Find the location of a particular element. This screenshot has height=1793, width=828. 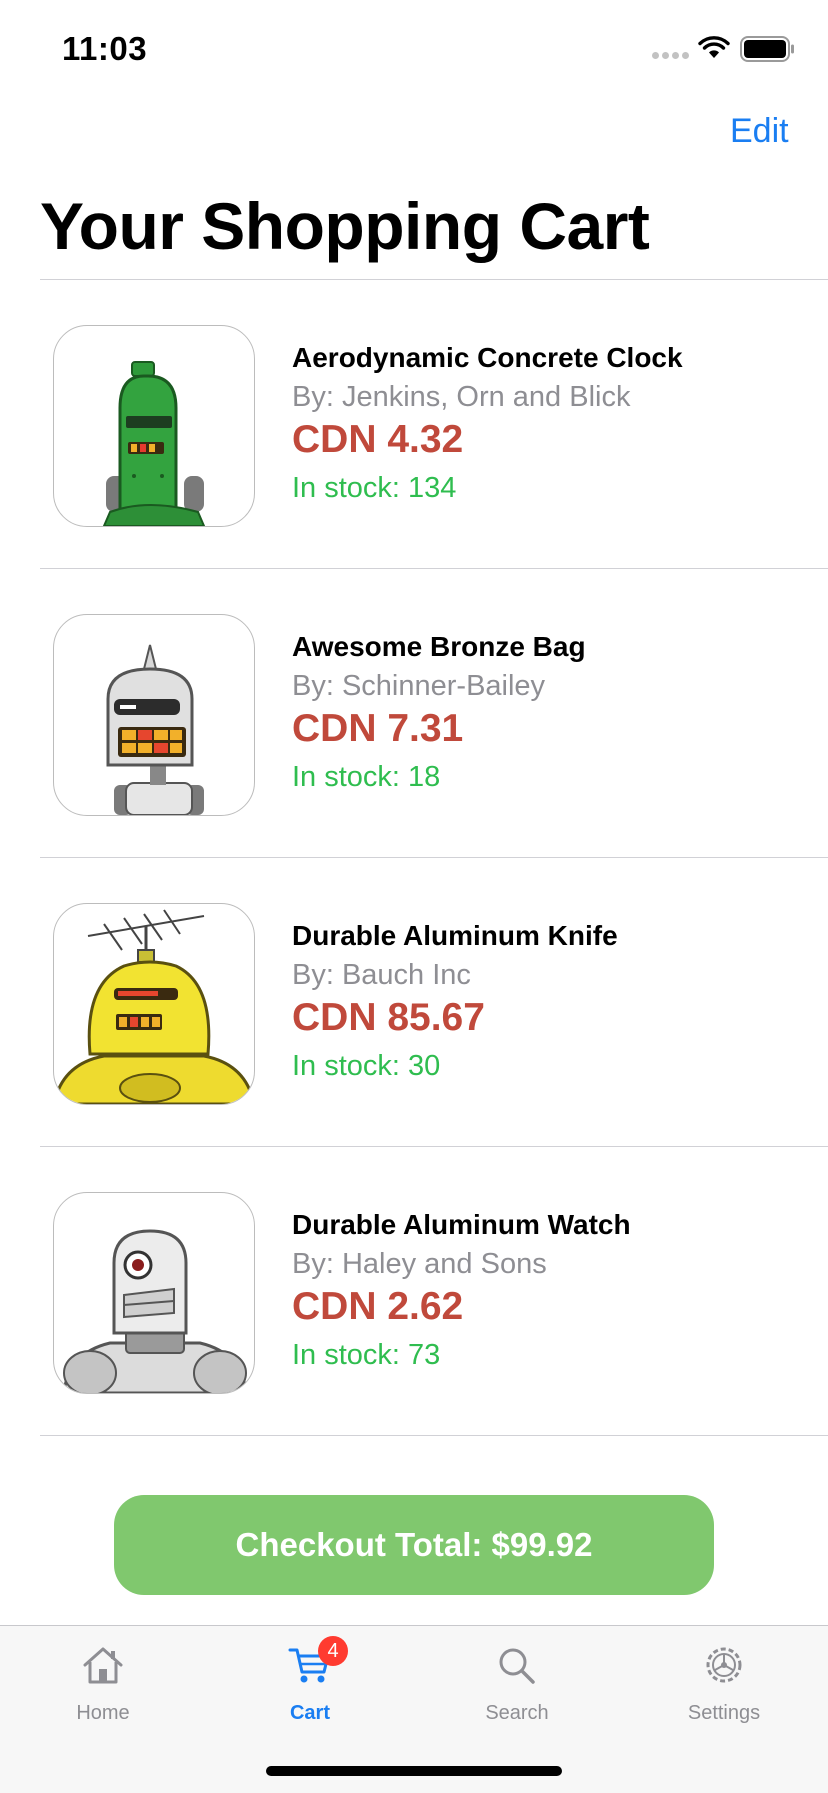

list-divider is located at coordinates (434, 1435).